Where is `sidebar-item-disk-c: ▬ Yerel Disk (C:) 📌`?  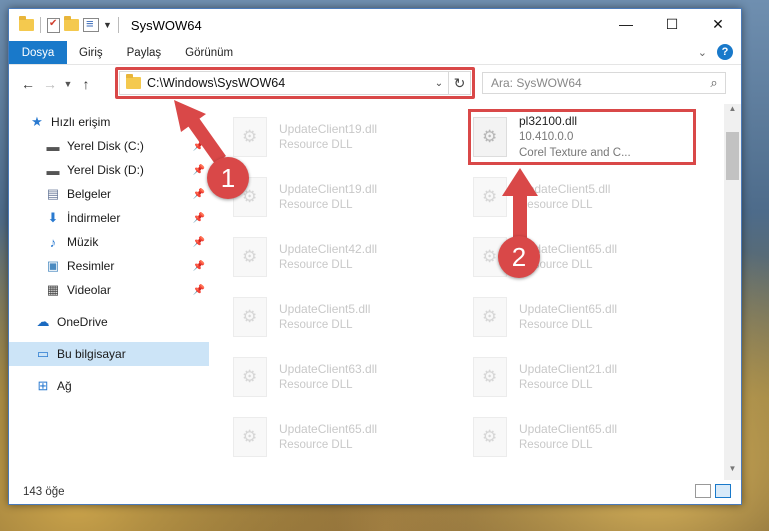 sidebar-item-disk-c: ▬ Yerel Disk (C:) 📌 is located at coordinates (109, 146).